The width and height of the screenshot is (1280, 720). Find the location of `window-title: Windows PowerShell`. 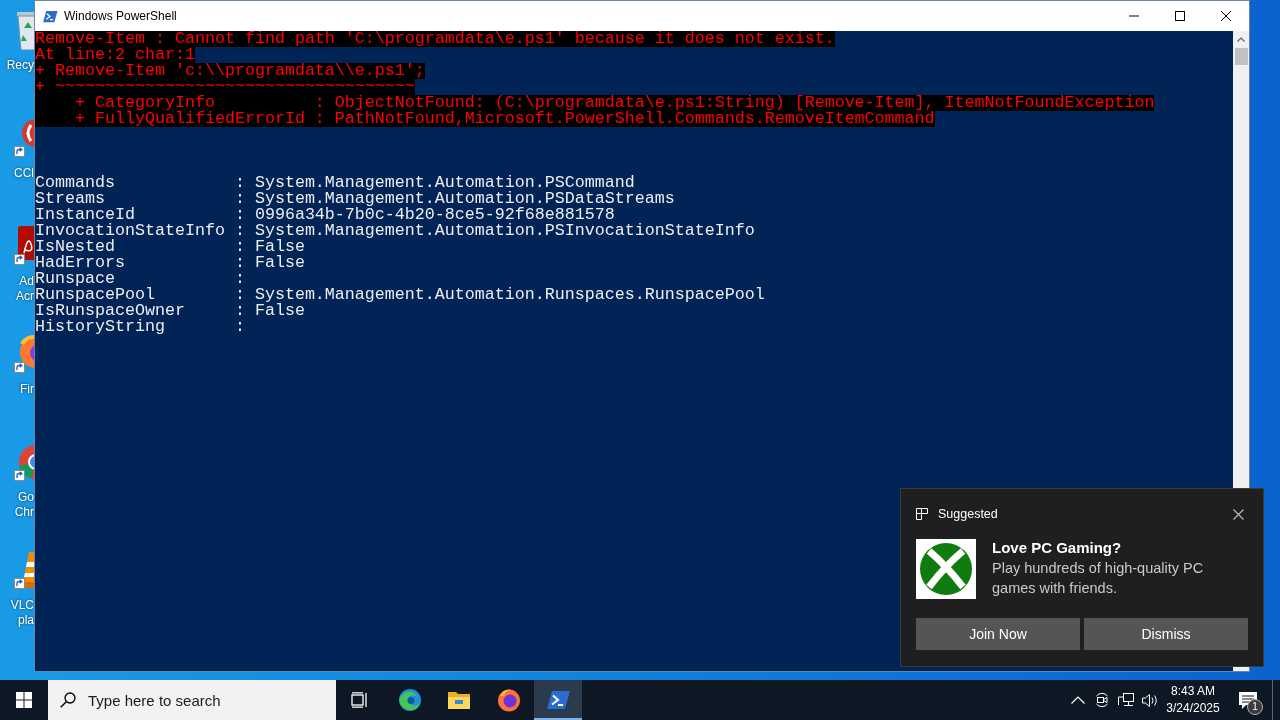

window-title: Windows PowerShell is located at coordinates (120, 16).